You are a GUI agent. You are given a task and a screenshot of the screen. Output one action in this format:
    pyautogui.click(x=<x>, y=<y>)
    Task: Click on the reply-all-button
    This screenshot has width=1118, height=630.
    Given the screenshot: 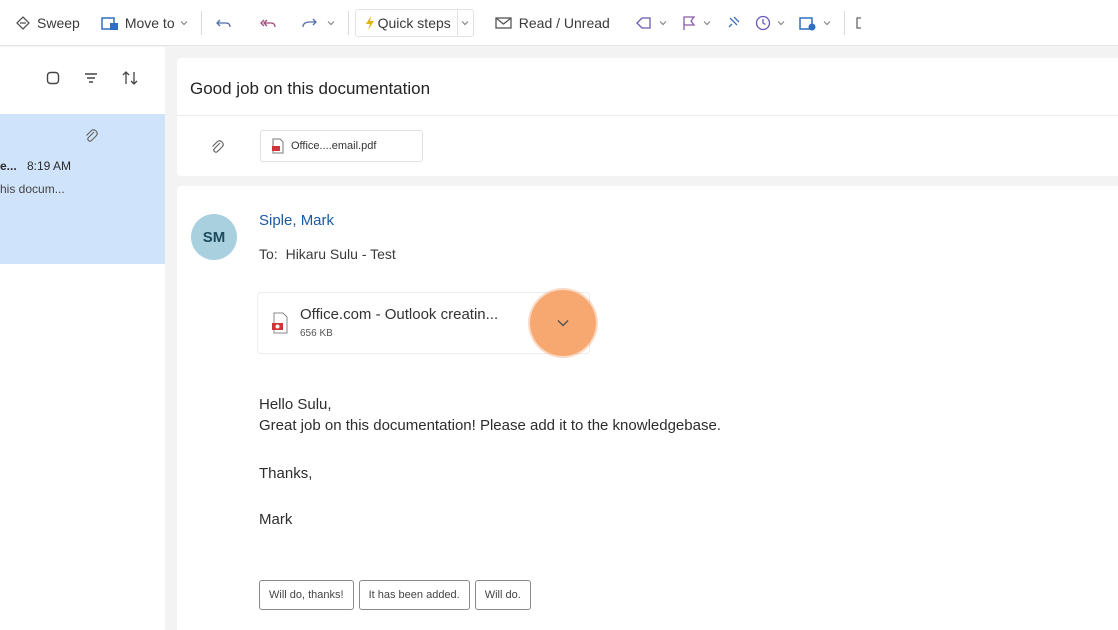 What is the action you would take?
    pyautogui.click(x=267, y=23)
    